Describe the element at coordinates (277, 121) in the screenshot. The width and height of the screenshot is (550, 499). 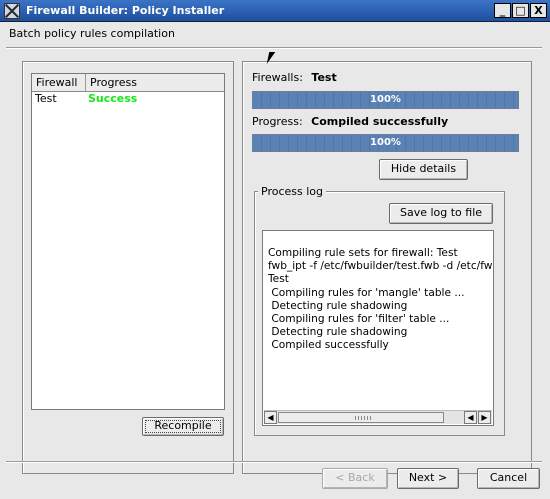
I see `progress-label: Progress:` at that location.